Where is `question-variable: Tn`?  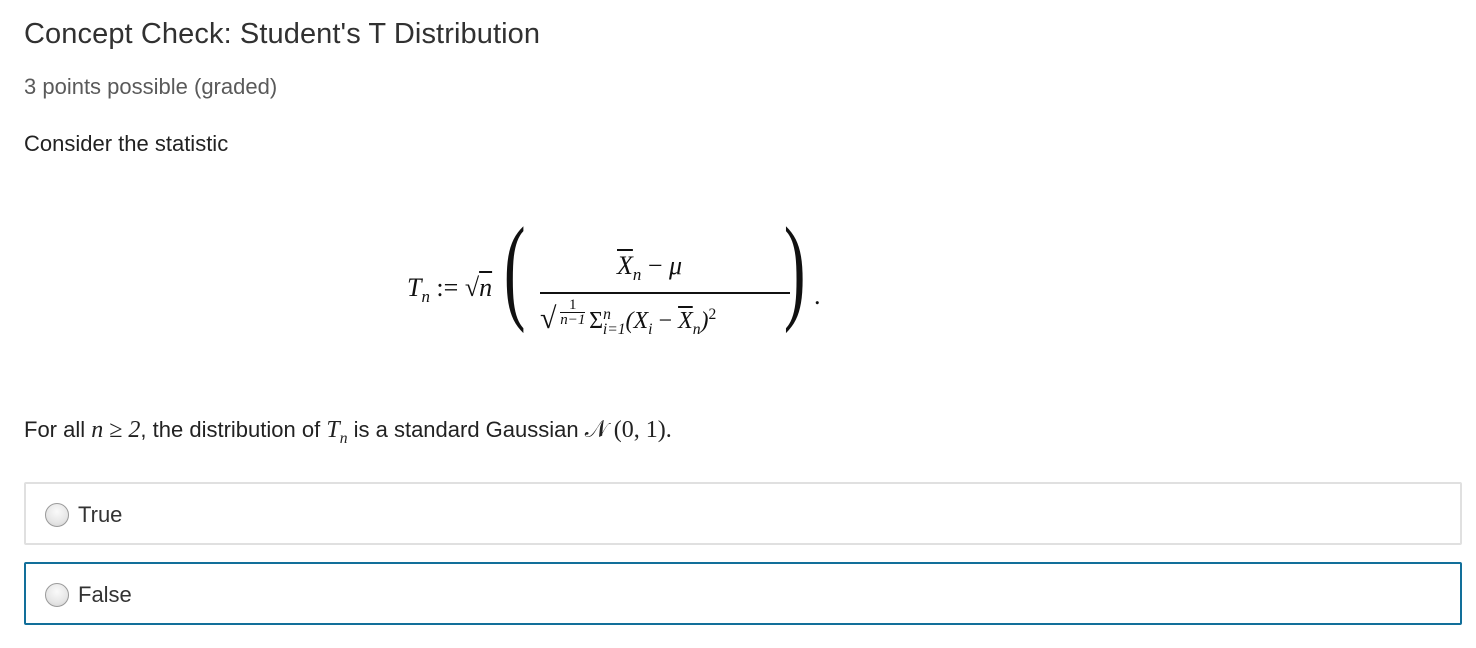
question-variable: Tn is located at coordinates (337, 432).